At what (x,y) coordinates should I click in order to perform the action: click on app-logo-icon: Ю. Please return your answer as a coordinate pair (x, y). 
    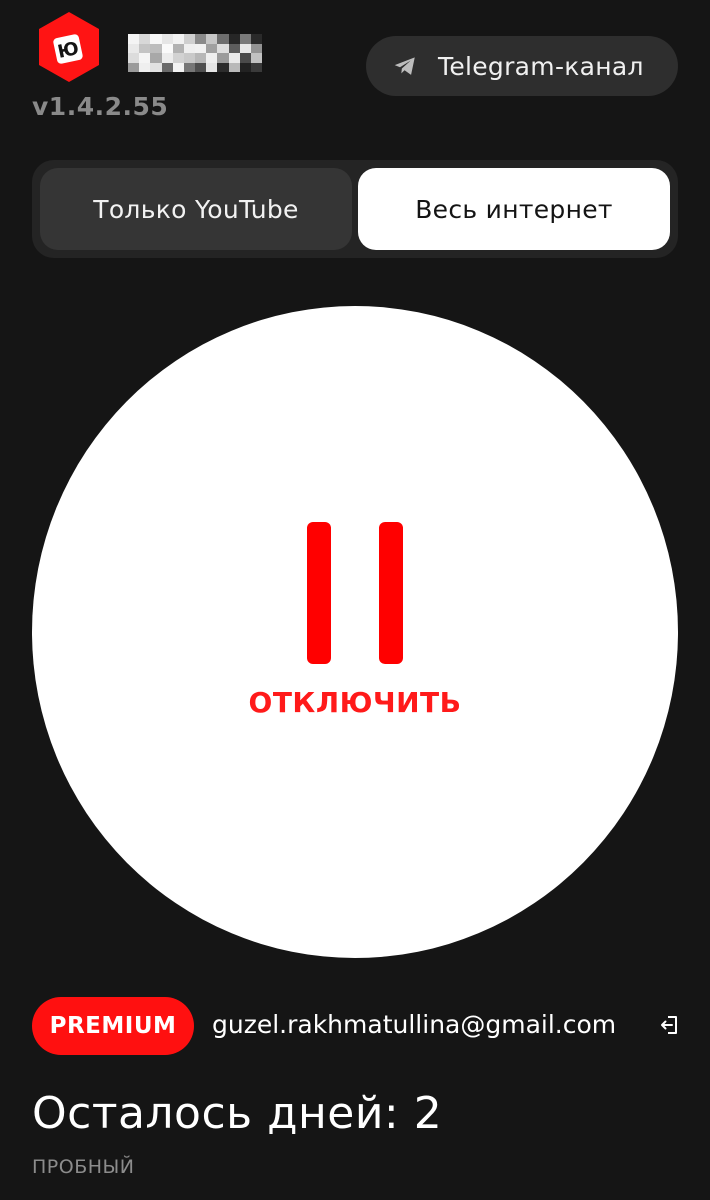
    Looking at the image, I should click on (69, 47).